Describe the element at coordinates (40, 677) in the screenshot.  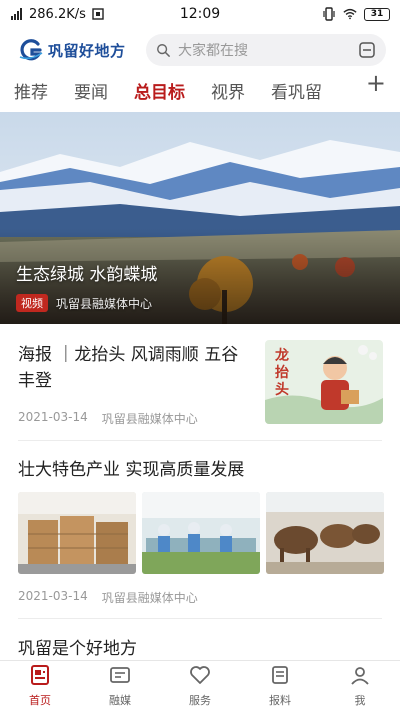
I see `home-icon` at that location.